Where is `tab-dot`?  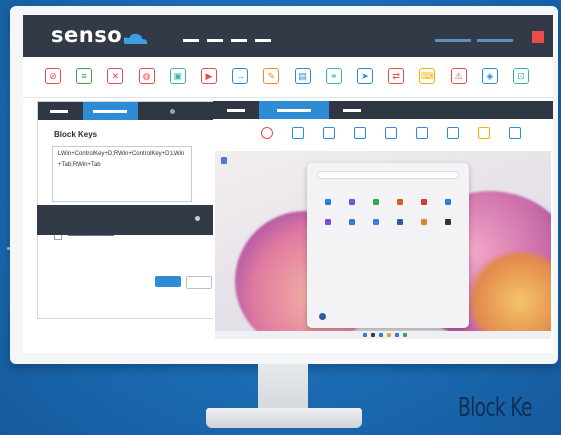 tab-dot is located at coordinates (172, 111).